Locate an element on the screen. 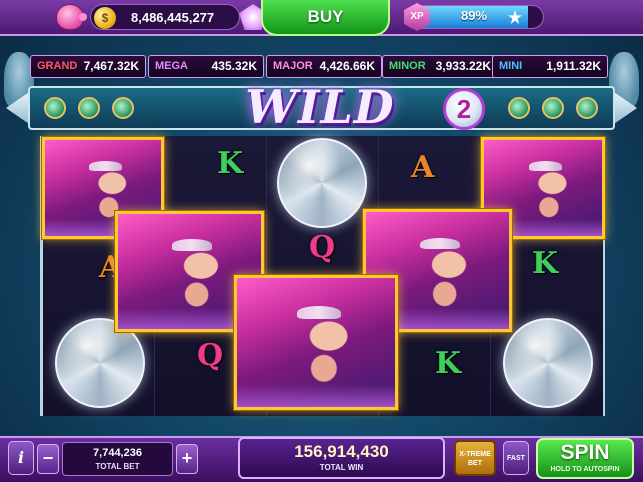 The image size is (643, 482). jackpot-value: 3,933.22K is located at coordinates (463, 66).